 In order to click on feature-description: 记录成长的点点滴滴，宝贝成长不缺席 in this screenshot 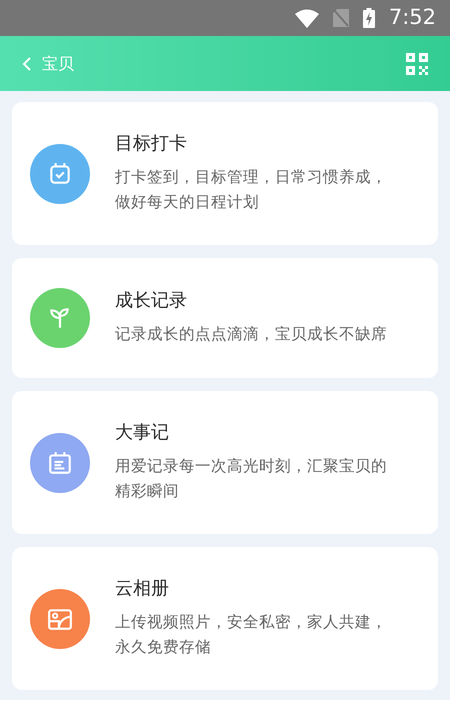, I will do `click(251, 334)`.